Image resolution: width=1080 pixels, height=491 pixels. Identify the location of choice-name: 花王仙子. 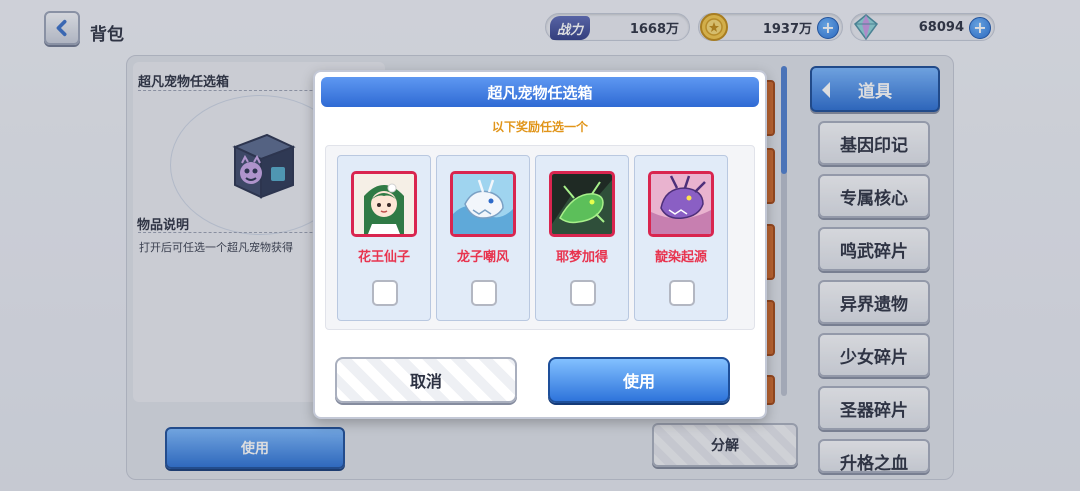
(383, 257).